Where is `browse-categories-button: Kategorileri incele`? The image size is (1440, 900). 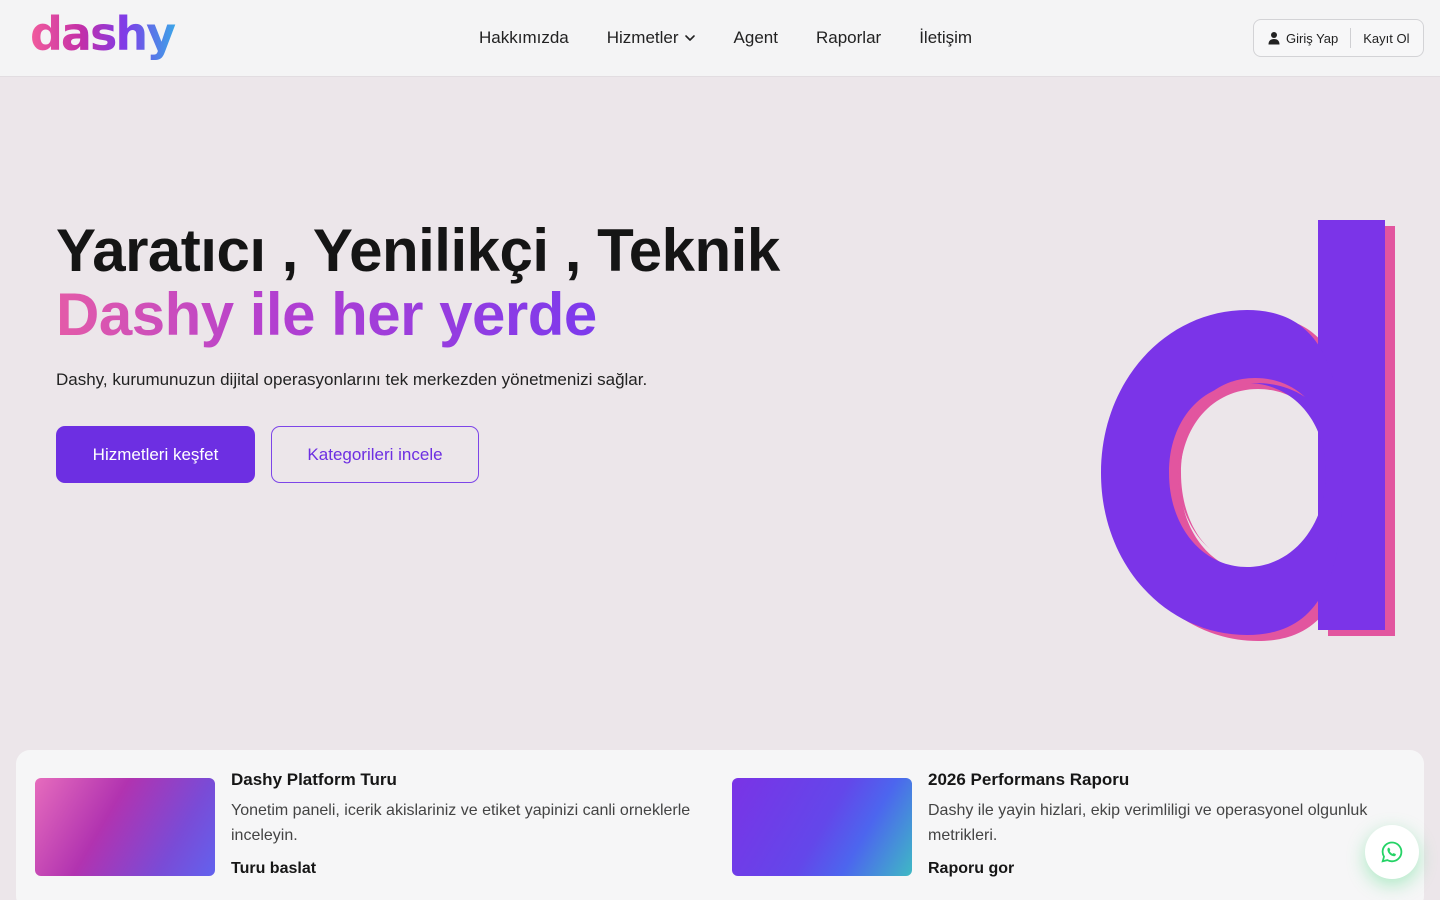
browse-categories-button: Kategorileri incele is located at coordinates (375, 454).